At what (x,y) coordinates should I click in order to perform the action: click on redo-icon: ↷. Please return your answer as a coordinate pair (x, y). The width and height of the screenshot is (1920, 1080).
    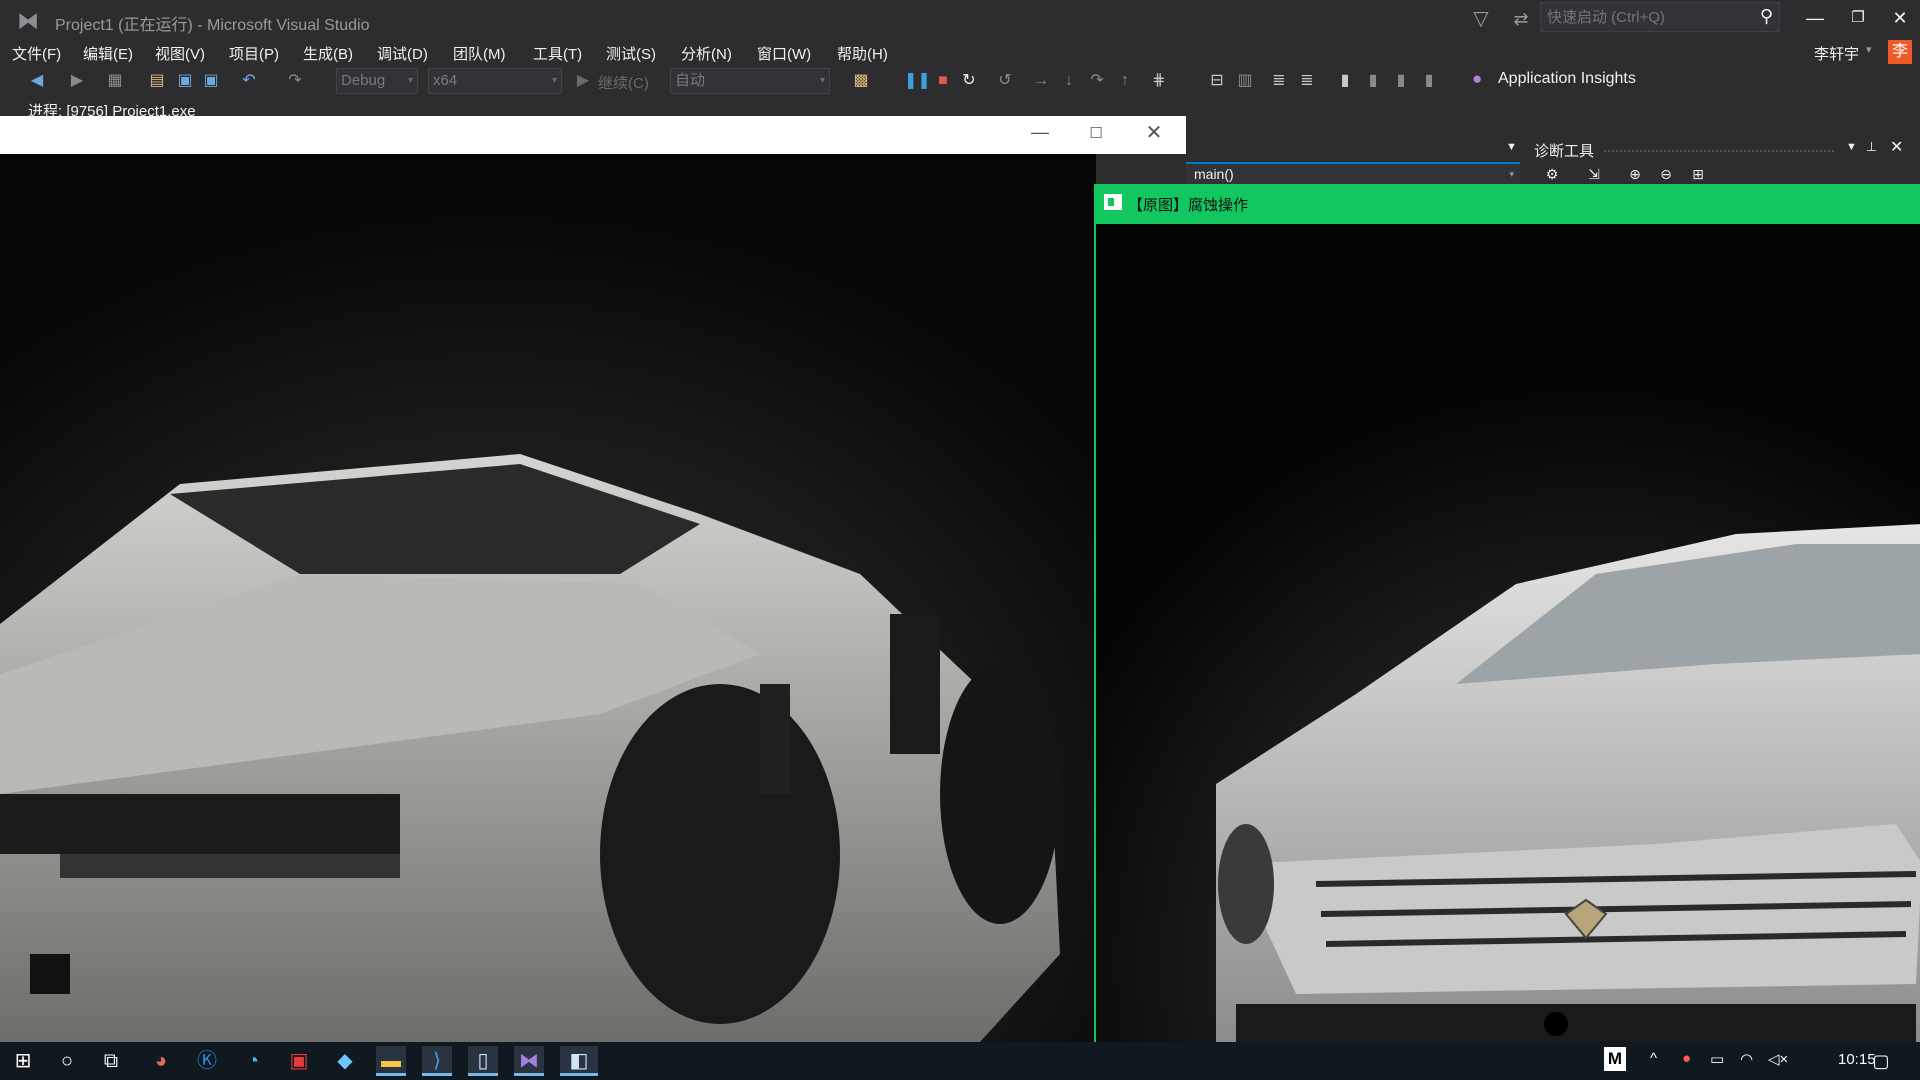
    Looking at the image, I should click on (295, 81).